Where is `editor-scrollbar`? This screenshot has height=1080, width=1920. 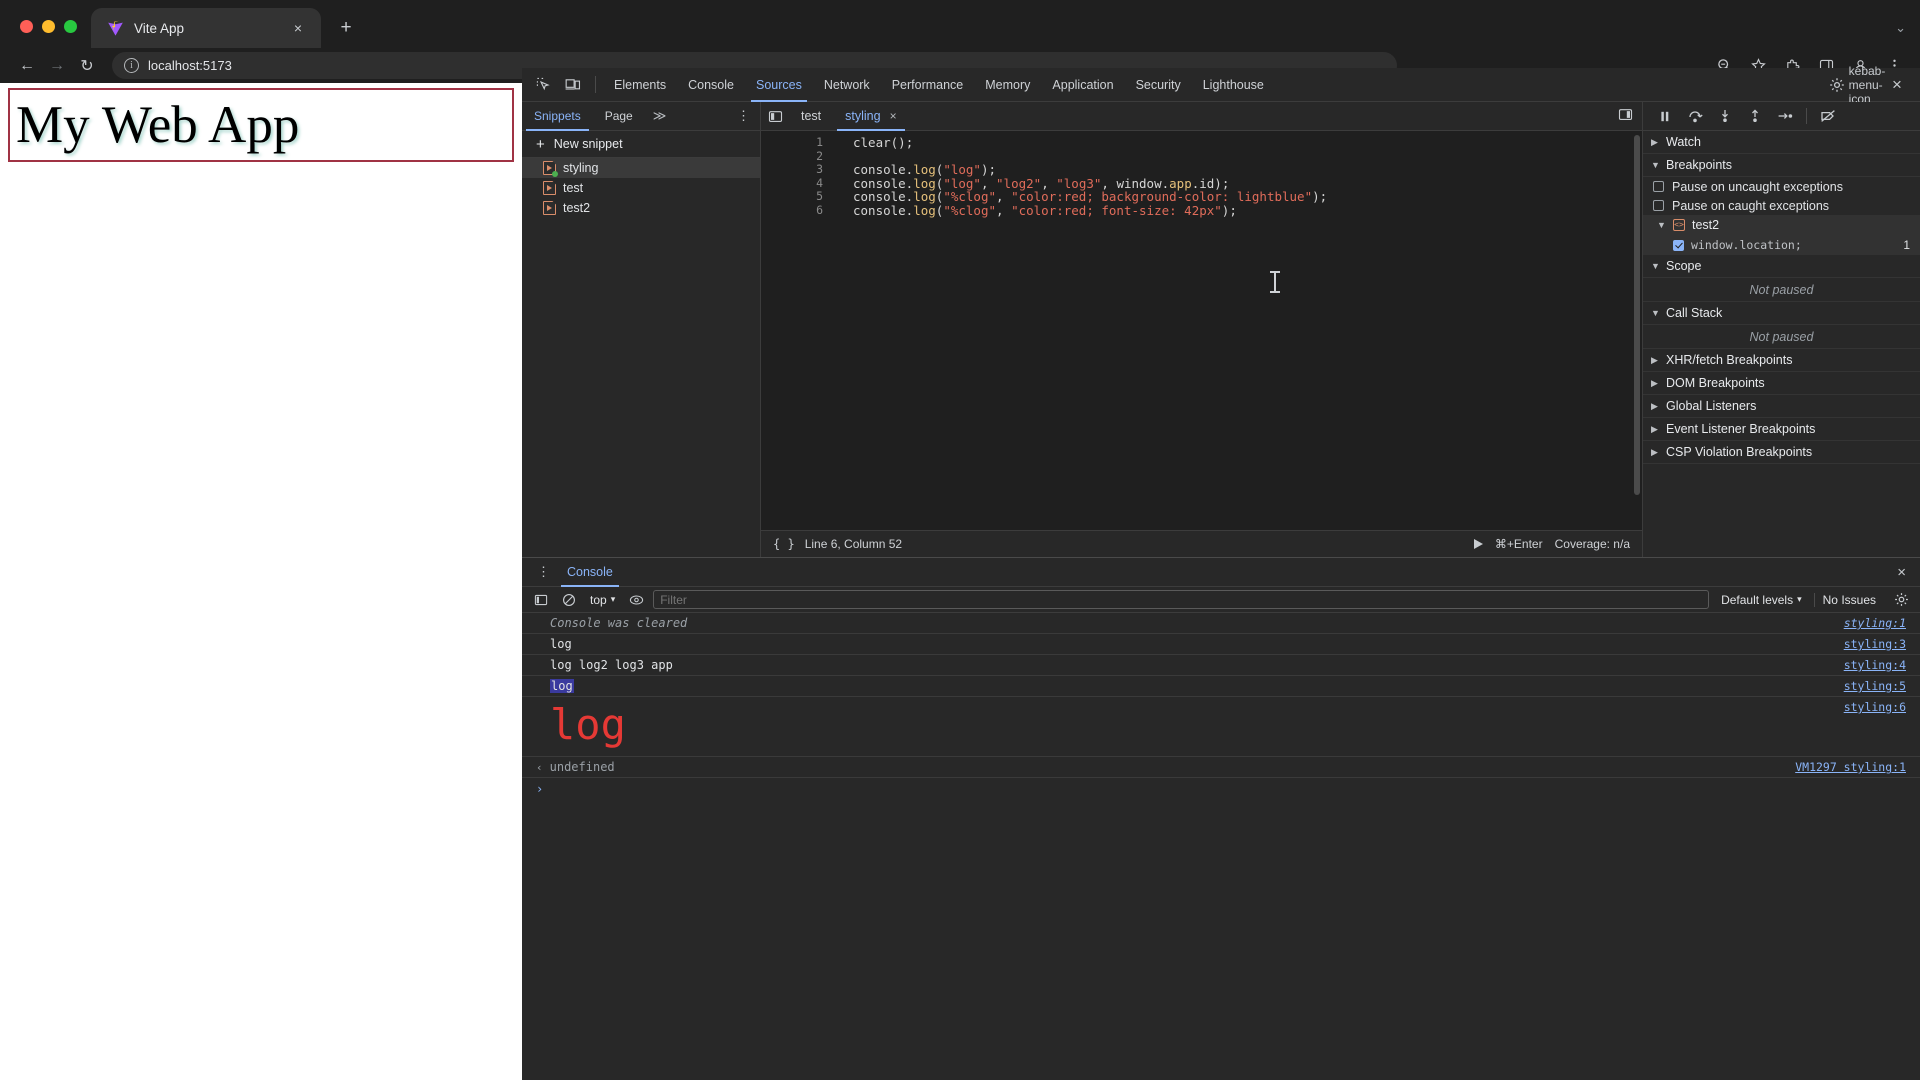 editor-scrollbar is located at coordinates (1637, 315).